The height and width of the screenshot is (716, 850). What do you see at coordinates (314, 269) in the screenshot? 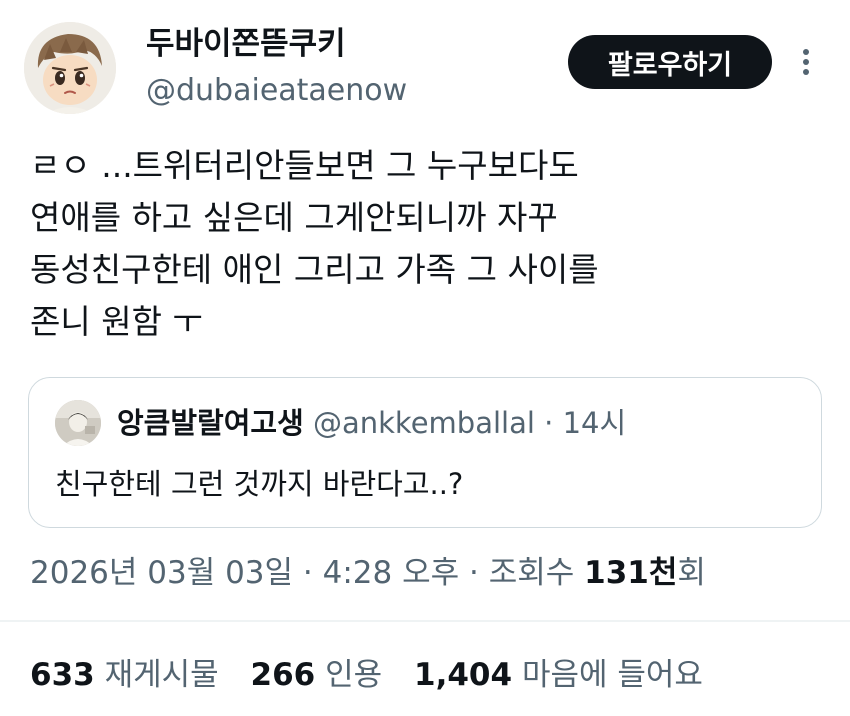
I see `tweet-text-line: 동성친구한테 애인 그리고 가족 그 사이를` at bounding box center [314, 269].